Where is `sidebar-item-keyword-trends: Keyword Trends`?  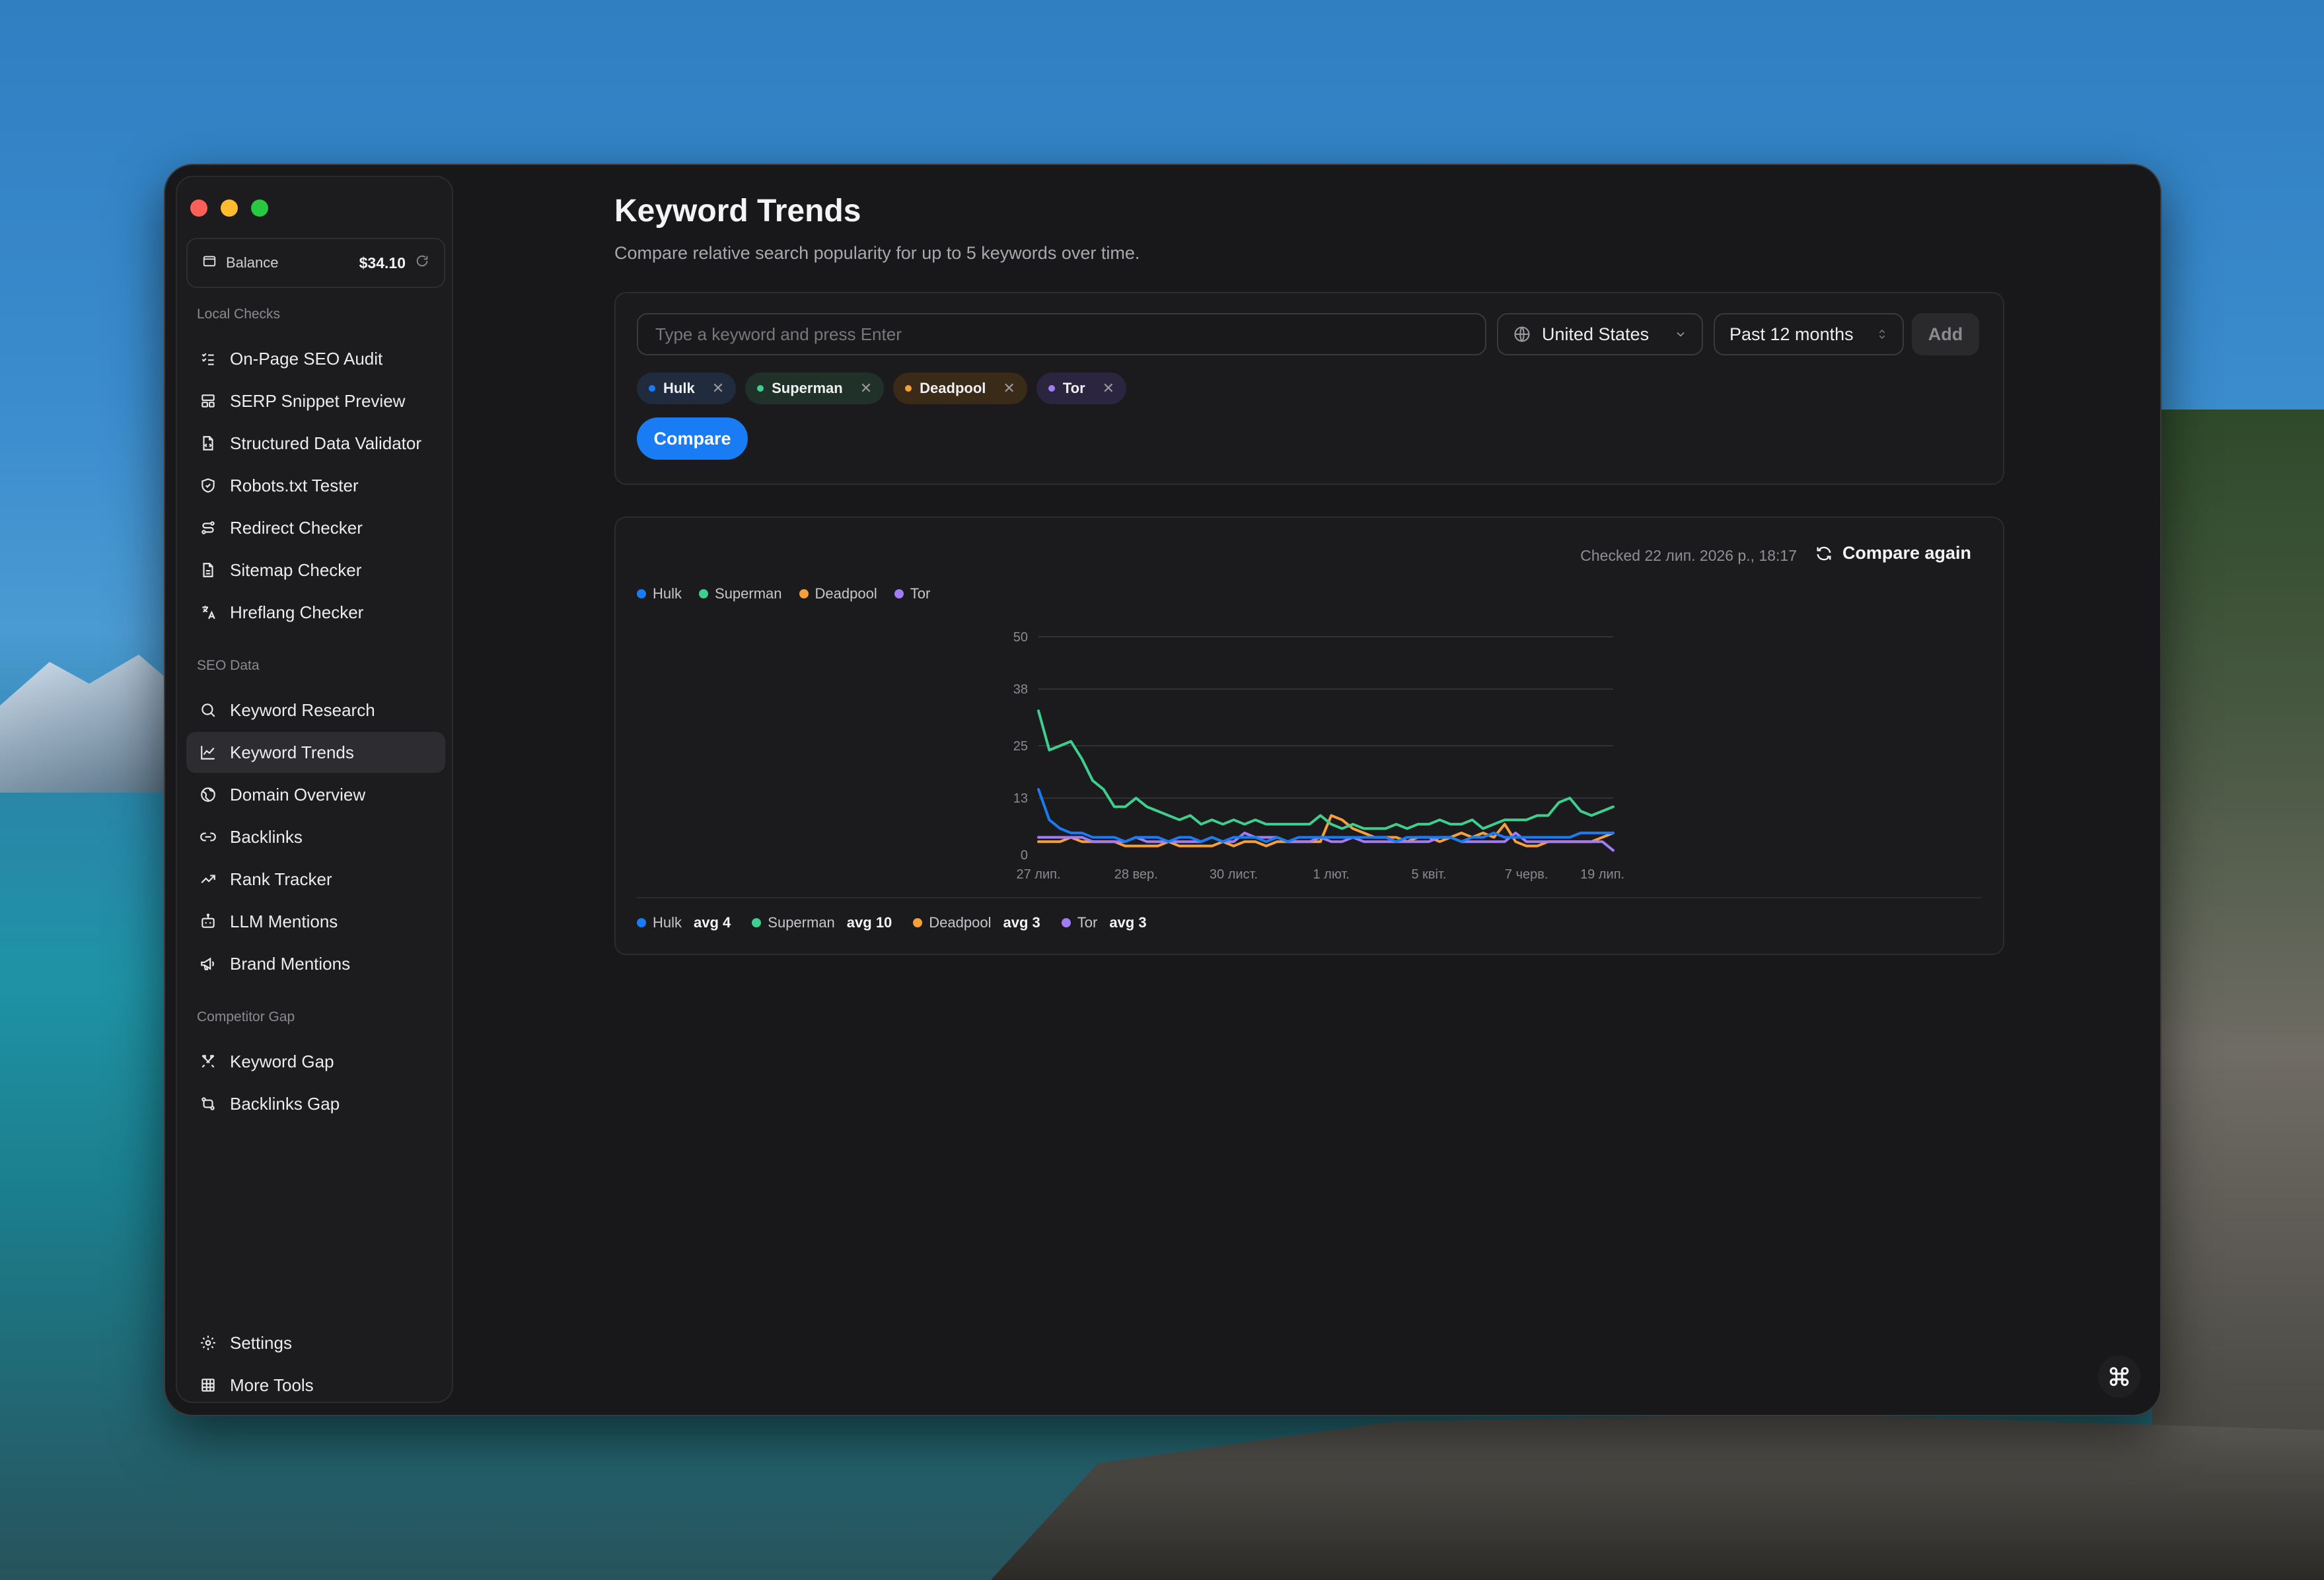 sidebar-item-keyword-trends: Keyword Trends is located at coordinates (315, 752).